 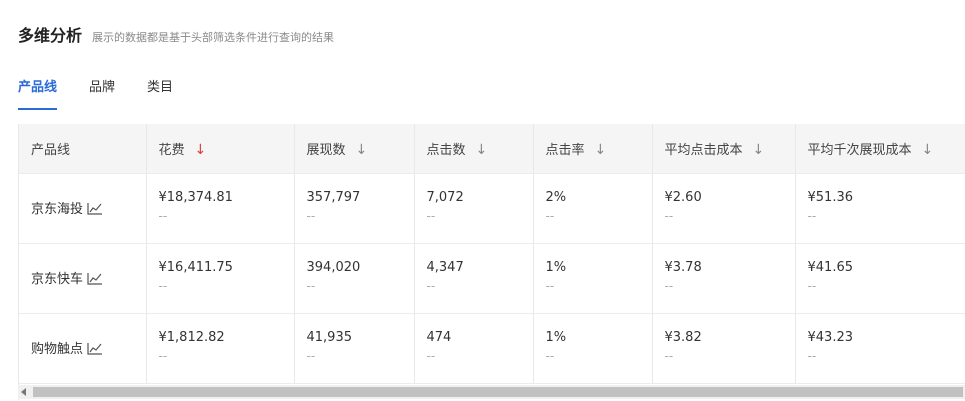 What do you see at coordinates (593, 208) in the screenshot?
I see `ctr-cell: 2% --` at bounding box center [593, 208].